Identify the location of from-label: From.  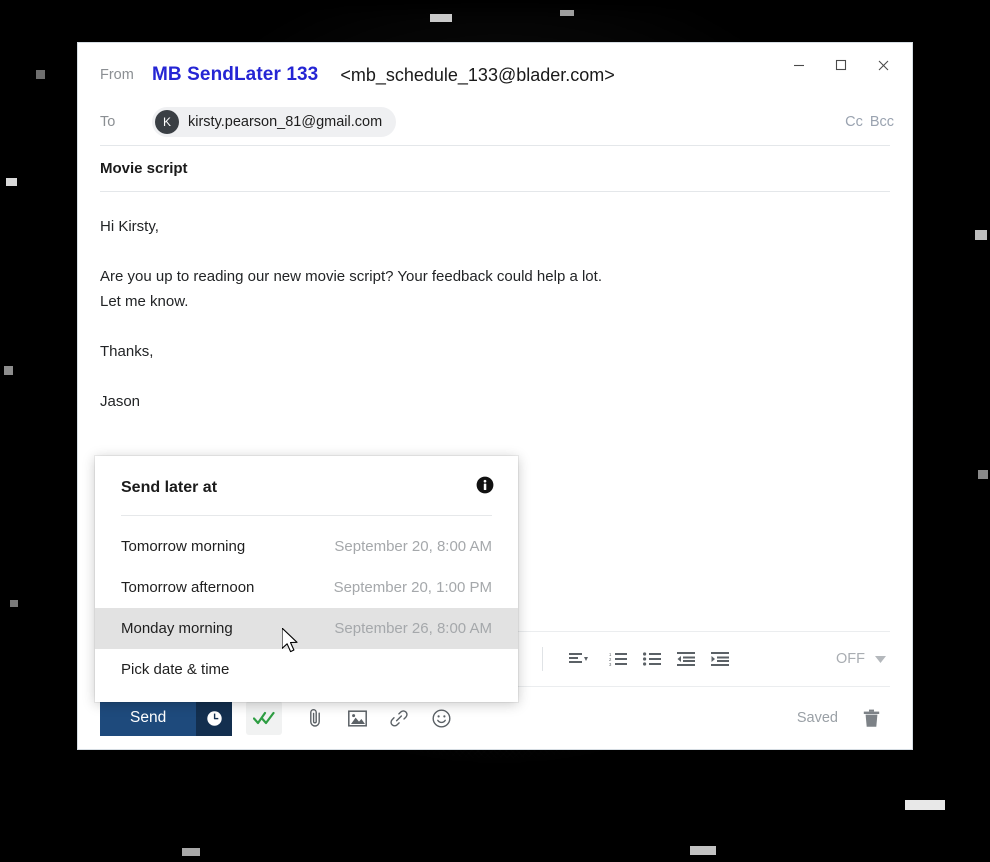
(117, 75).